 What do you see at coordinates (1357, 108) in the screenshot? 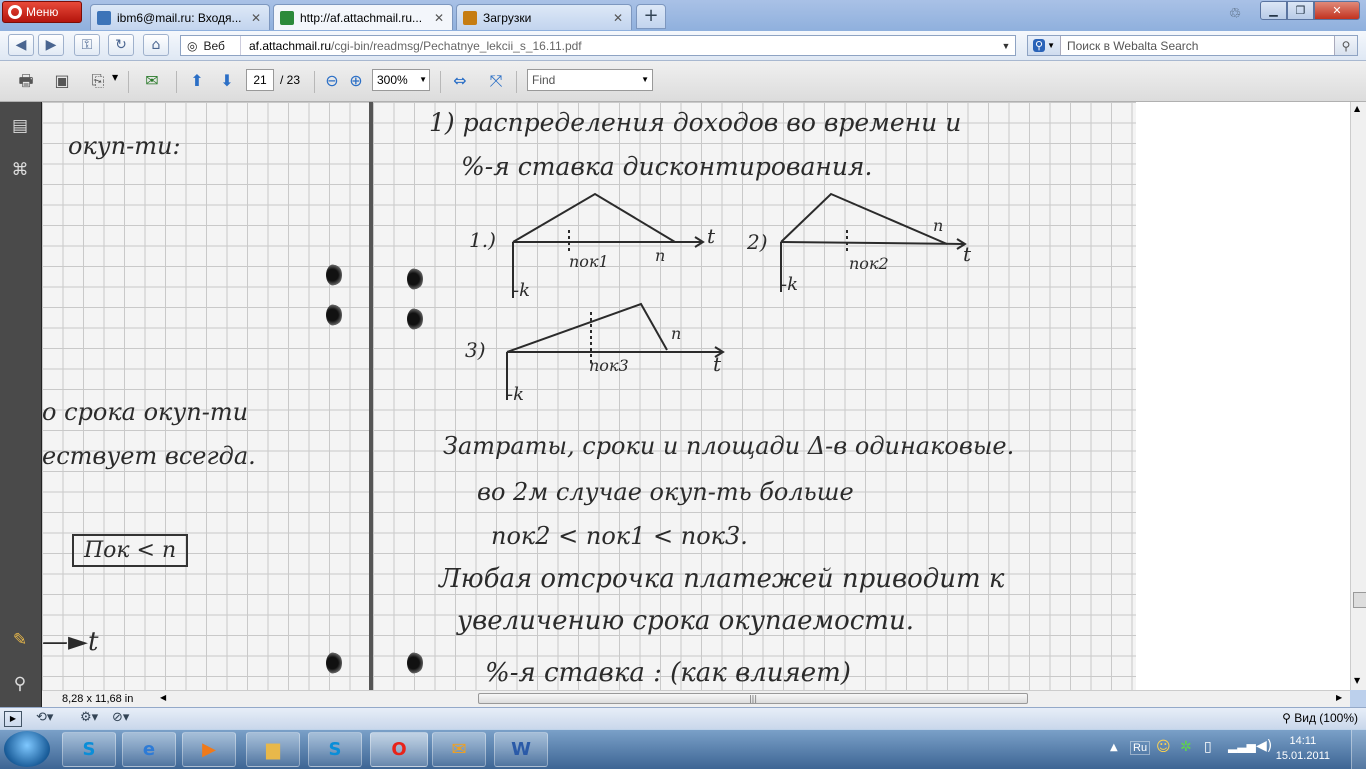
I see `scroll-up-icon: ▲` at bounding box center [1357, 108].